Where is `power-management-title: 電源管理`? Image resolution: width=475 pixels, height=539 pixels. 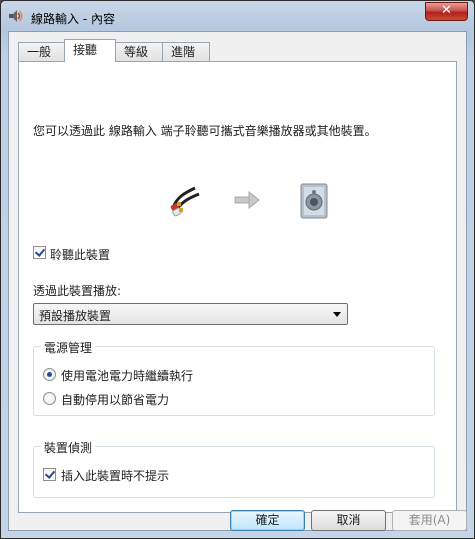 power-management-title: 電源管理 is located at coordinates (68, 347).